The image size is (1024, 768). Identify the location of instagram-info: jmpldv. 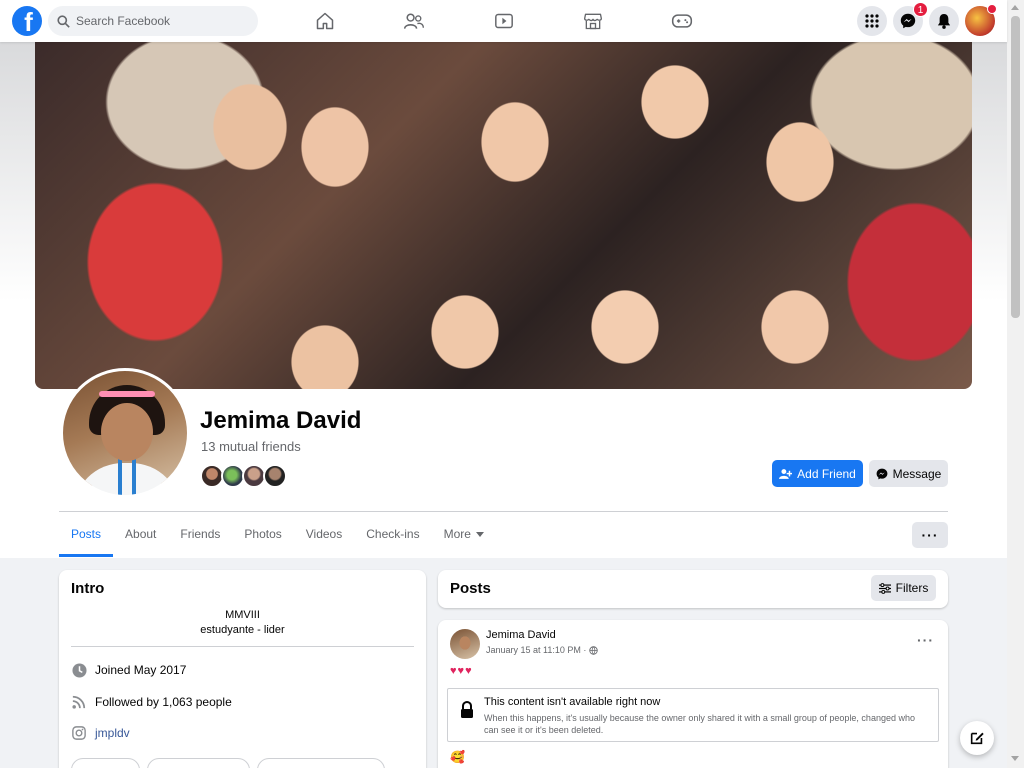
(100, 733).